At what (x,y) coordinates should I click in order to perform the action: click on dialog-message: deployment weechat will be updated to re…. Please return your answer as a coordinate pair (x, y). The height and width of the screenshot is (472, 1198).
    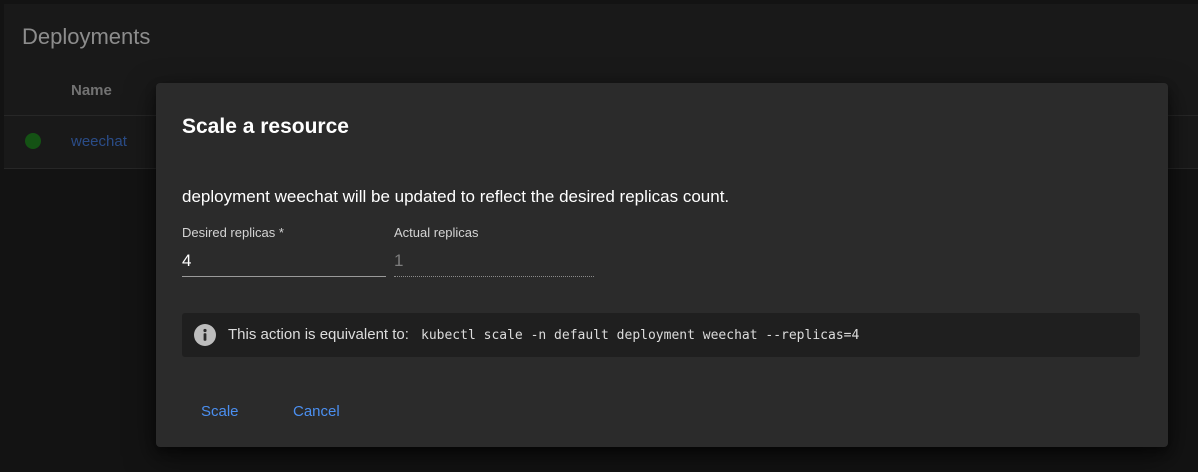
    Looking at the image, I should click on (456, 196).